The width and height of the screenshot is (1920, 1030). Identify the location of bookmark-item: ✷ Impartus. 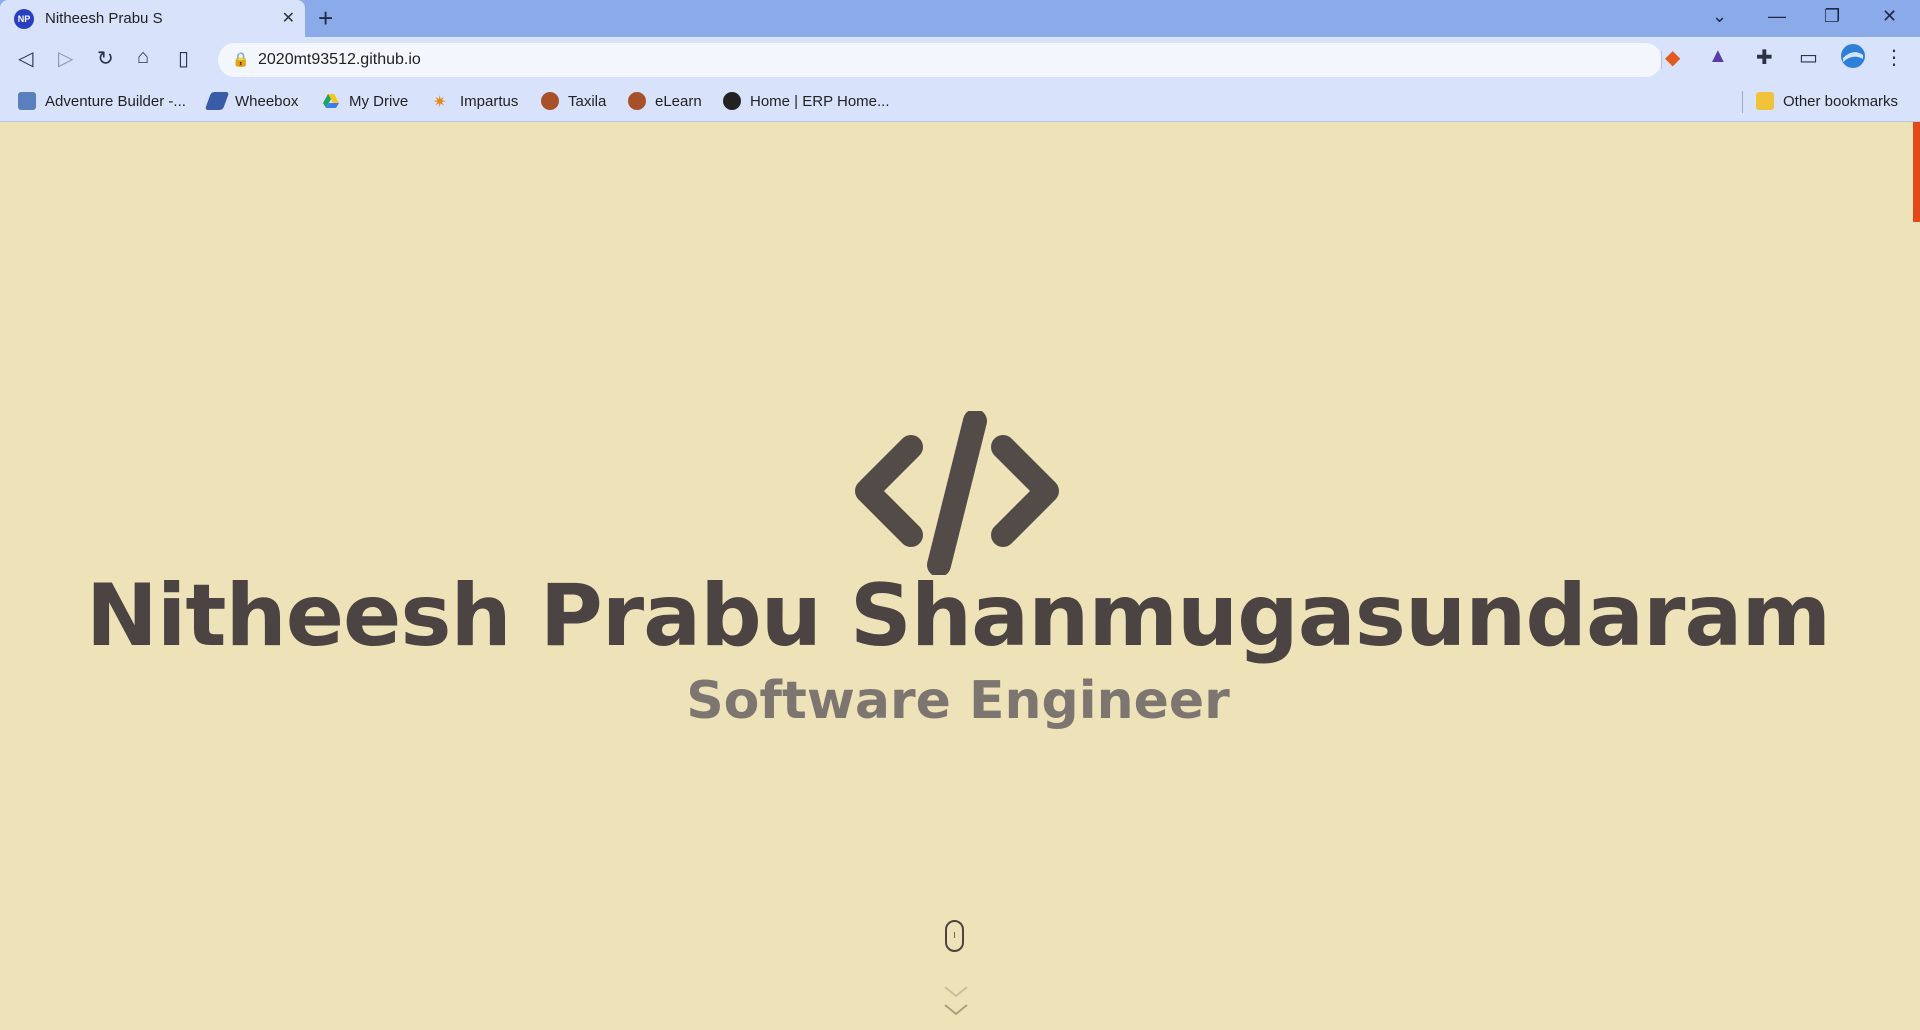
(476, 102).